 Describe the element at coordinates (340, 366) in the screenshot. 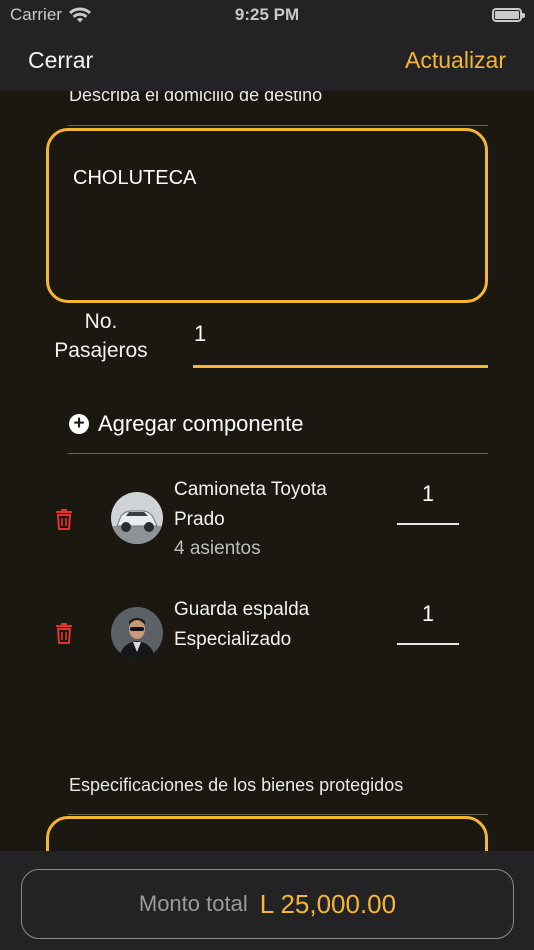

I see `passengers-input-underline` at that location.